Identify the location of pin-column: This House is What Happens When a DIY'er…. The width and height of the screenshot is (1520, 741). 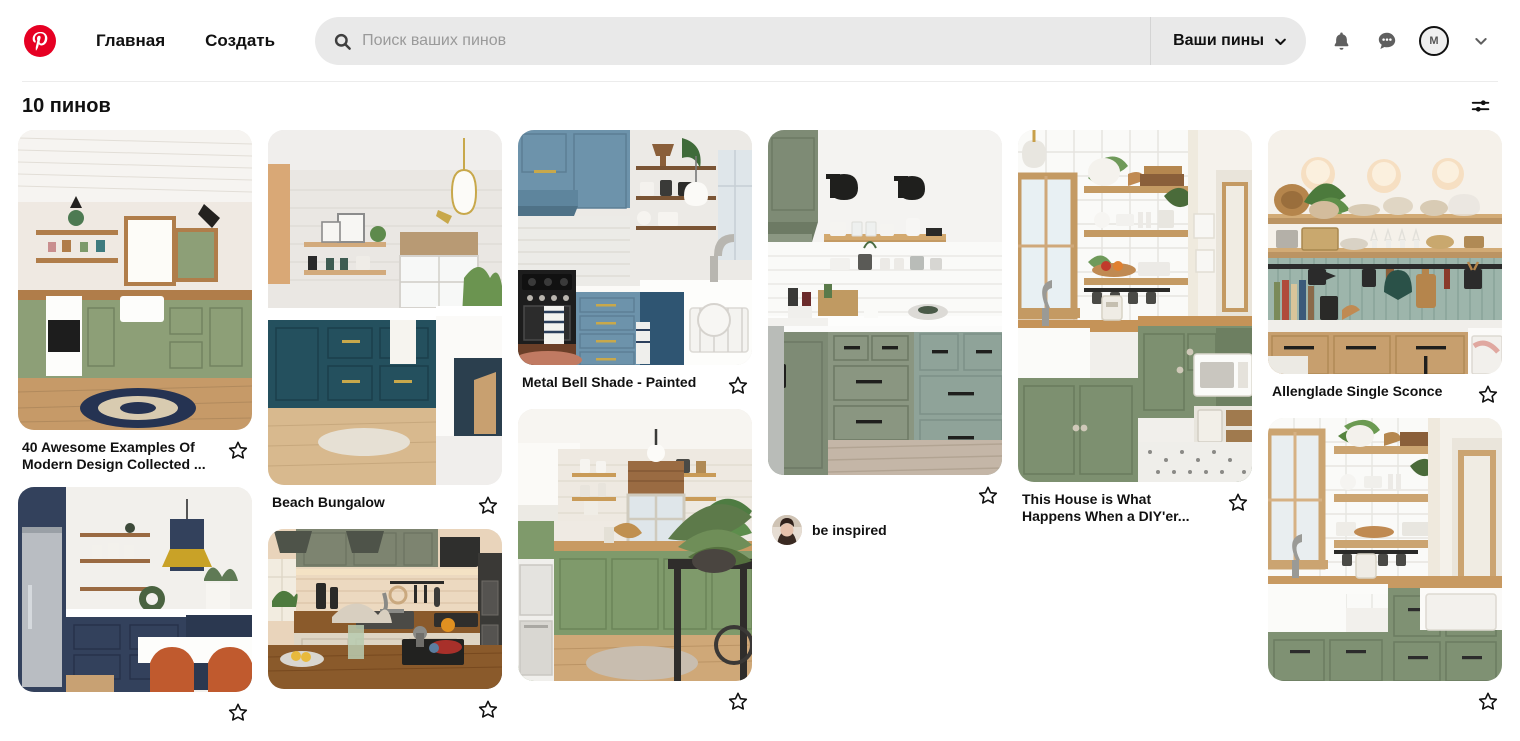
(1135, 327).